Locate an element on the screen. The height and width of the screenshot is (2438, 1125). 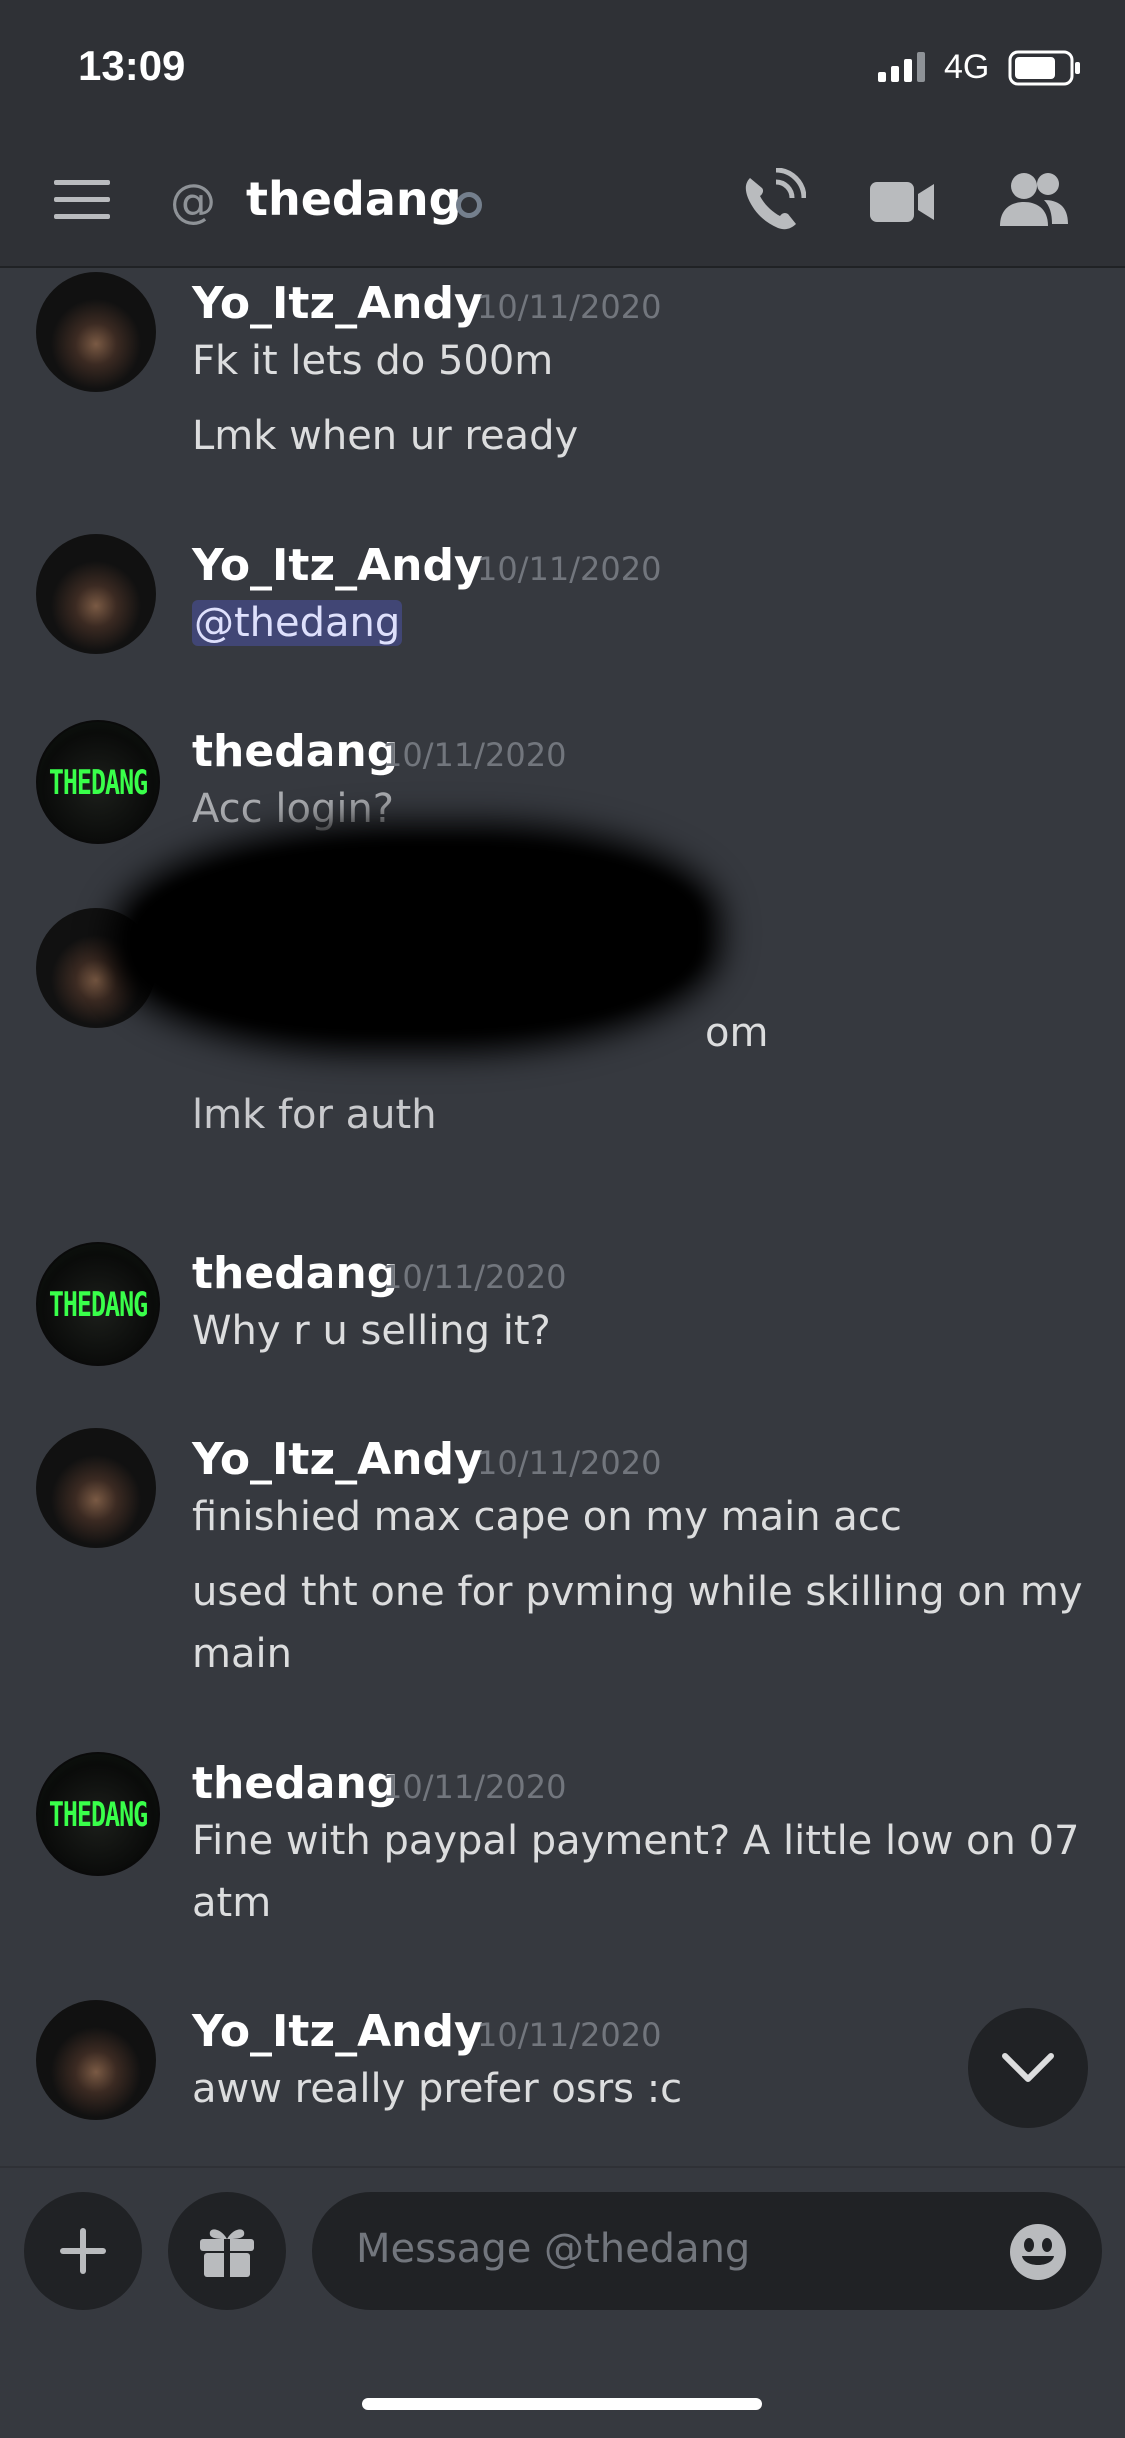
status-time: 13:09 is located at coordinates (132, 65).